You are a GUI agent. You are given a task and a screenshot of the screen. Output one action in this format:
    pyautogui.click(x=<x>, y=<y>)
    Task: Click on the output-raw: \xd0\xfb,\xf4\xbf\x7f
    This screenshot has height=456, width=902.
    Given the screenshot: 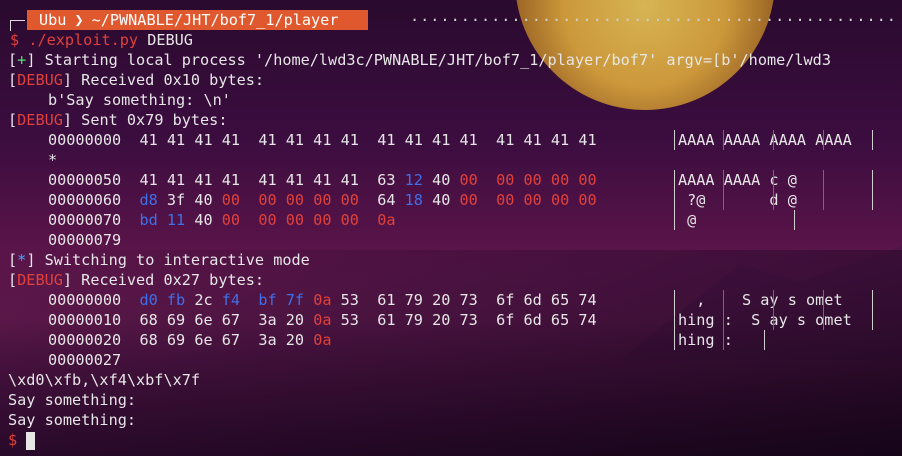 What is the action you would take?
    pyautogui.click(x=104, y=380)
    